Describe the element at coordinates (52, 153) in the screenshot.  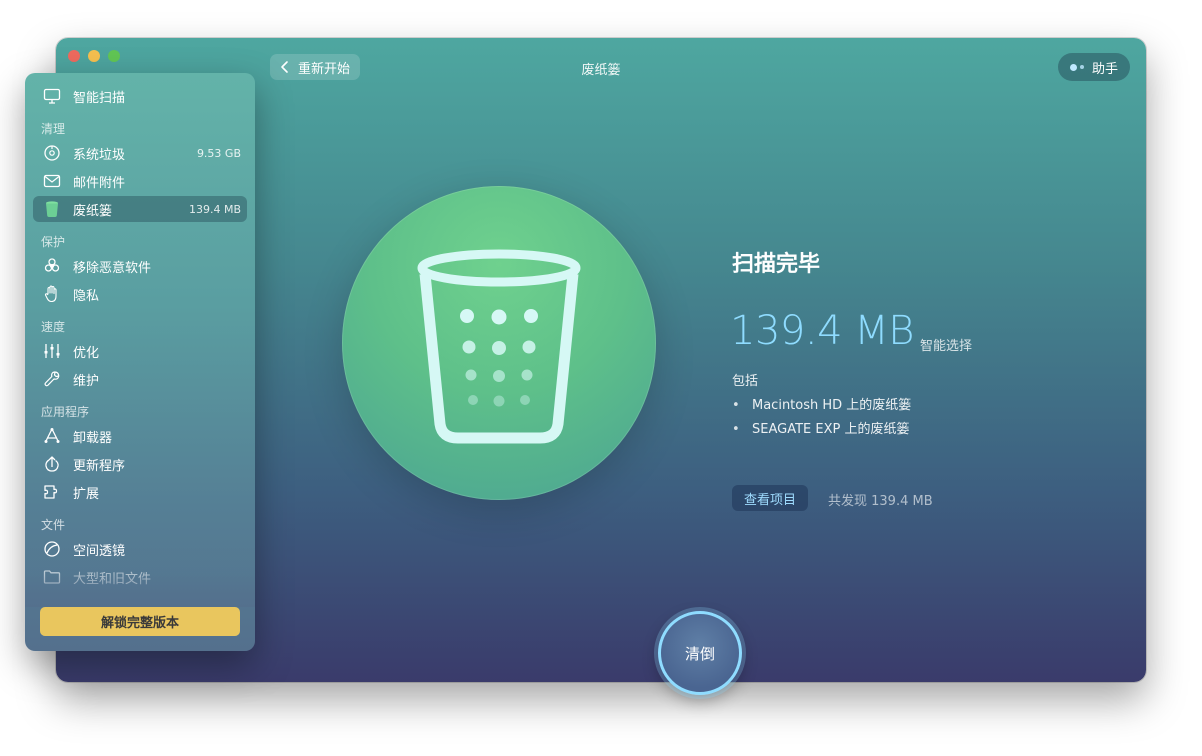
I see `disk-icon` at that location.